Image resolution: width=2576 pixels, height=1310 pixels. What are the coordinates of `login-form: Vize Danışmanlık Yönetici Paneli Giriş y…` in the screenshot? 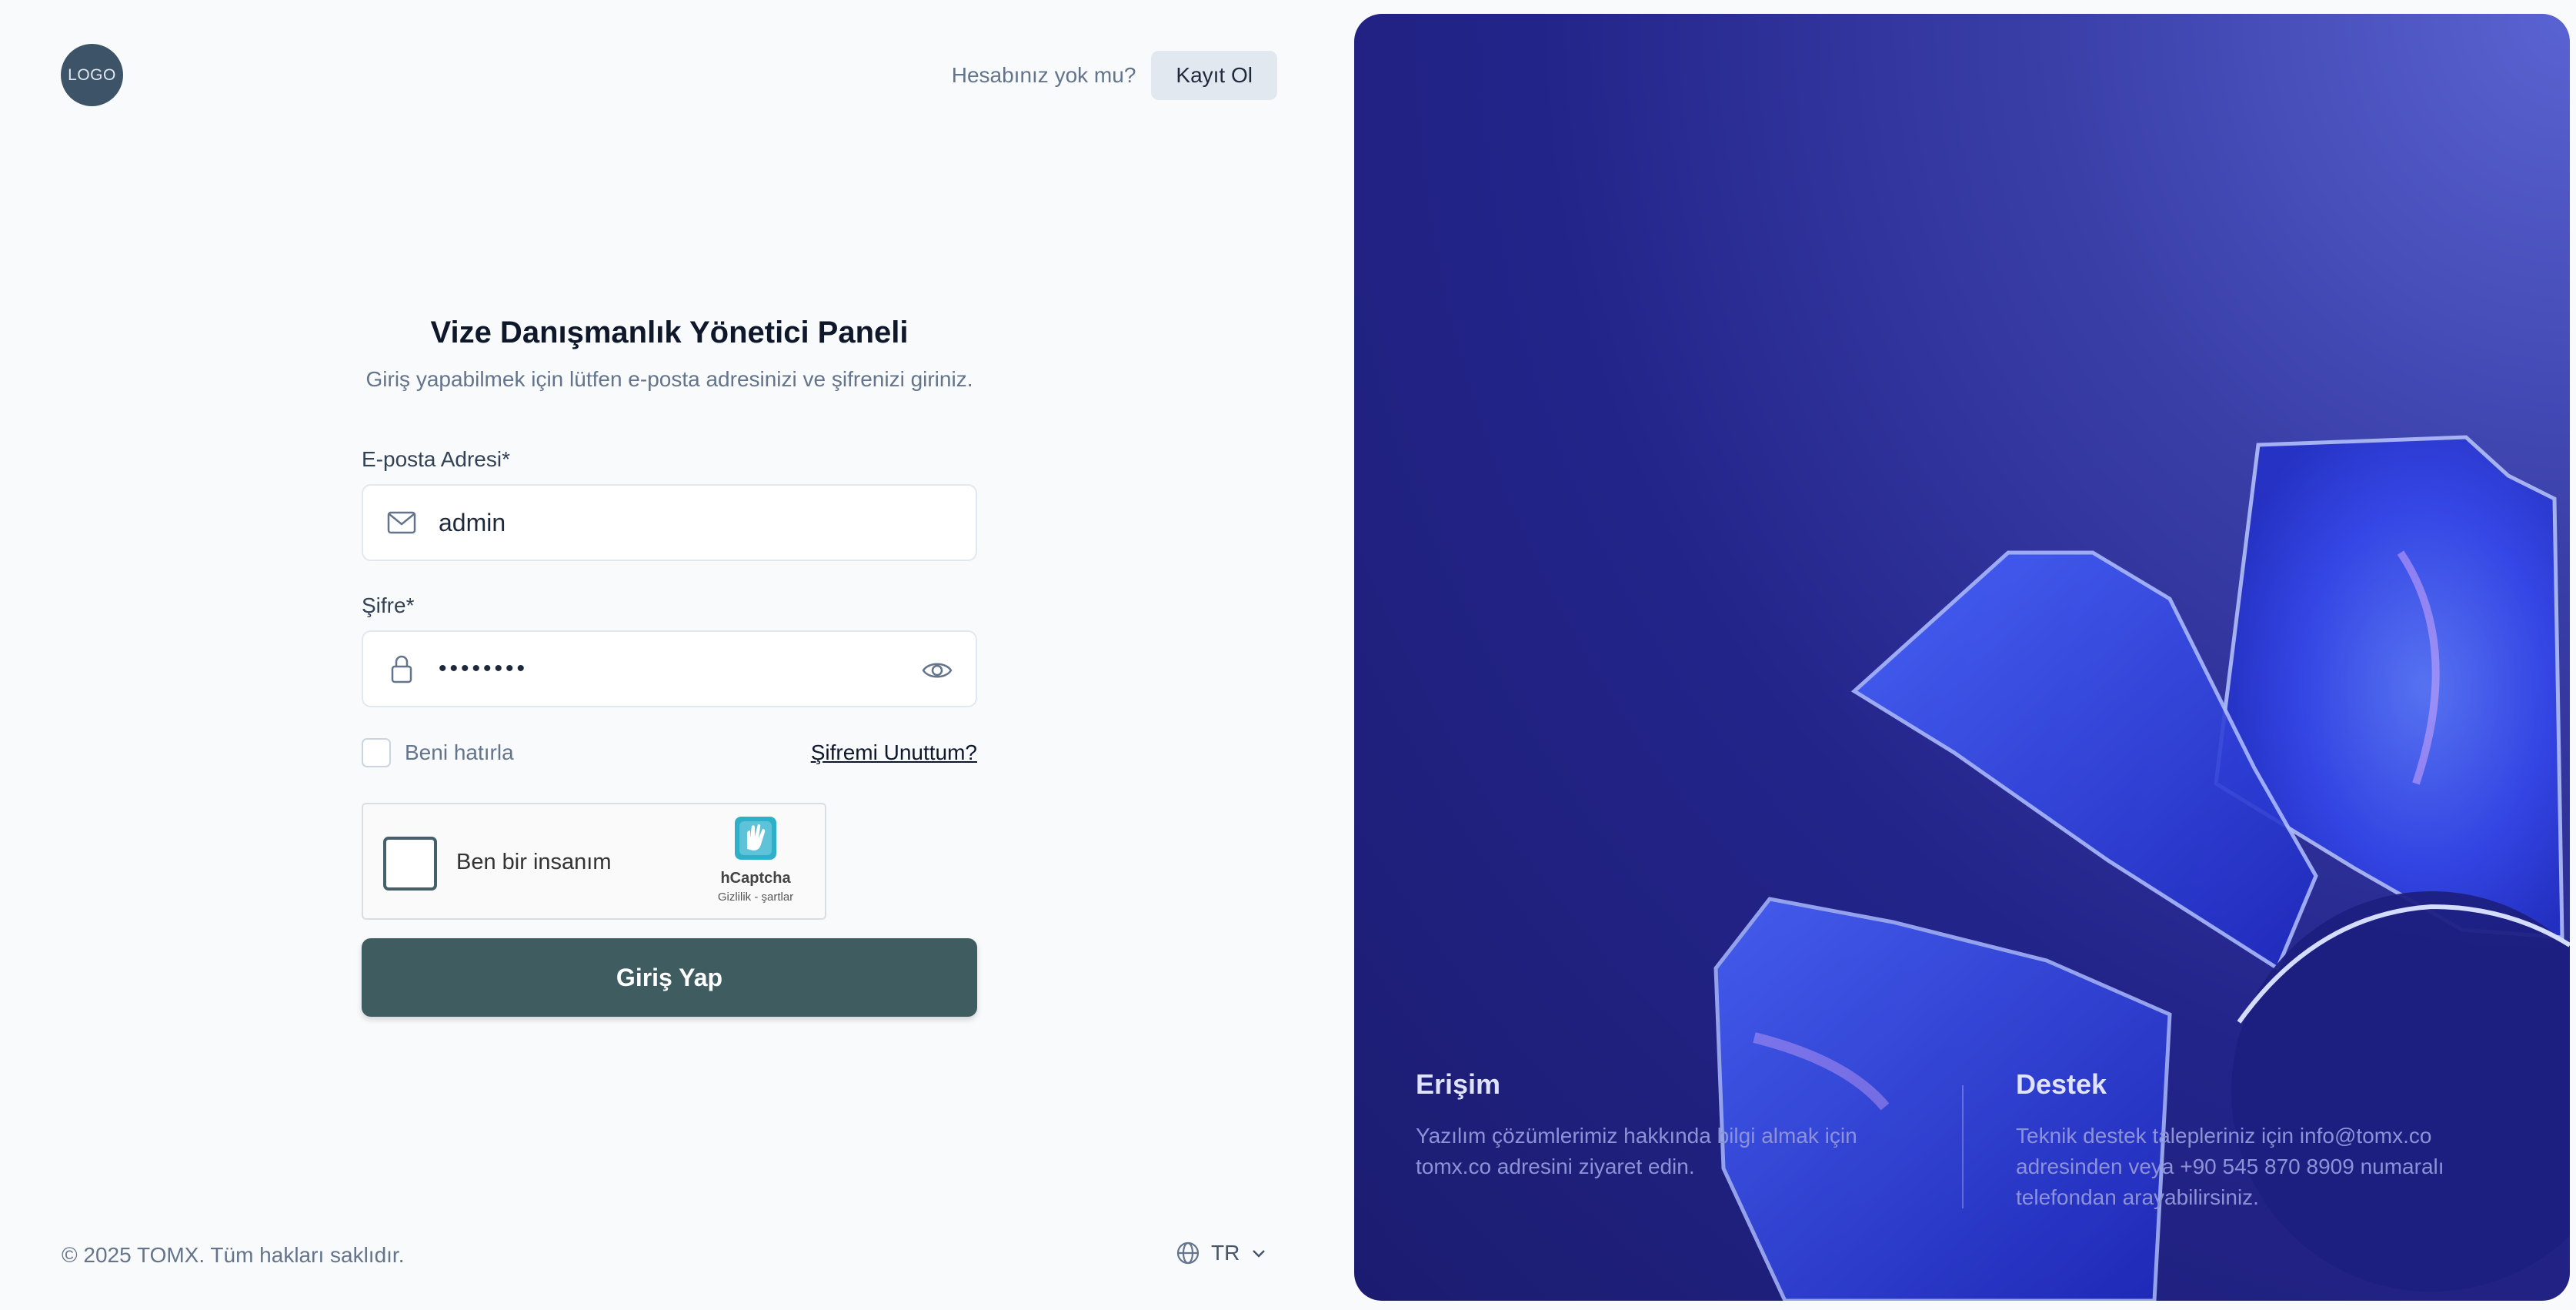 It's located at (669, 666).